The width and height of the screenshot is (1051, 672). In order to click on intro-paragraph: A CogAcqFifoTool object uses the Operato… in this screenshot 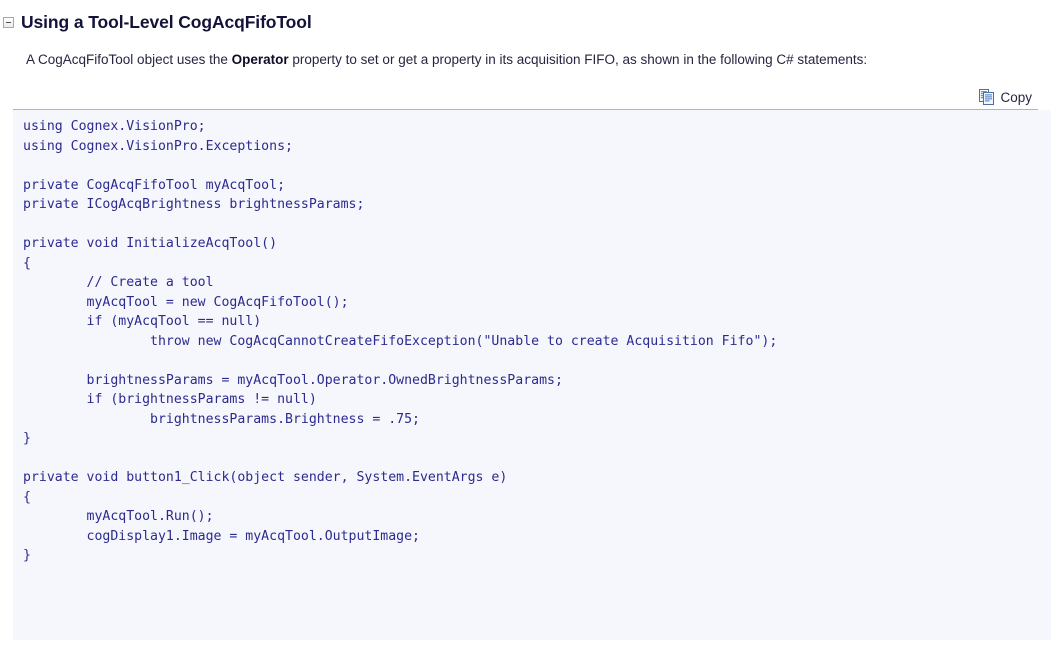, I will do `click(526, 60)`.